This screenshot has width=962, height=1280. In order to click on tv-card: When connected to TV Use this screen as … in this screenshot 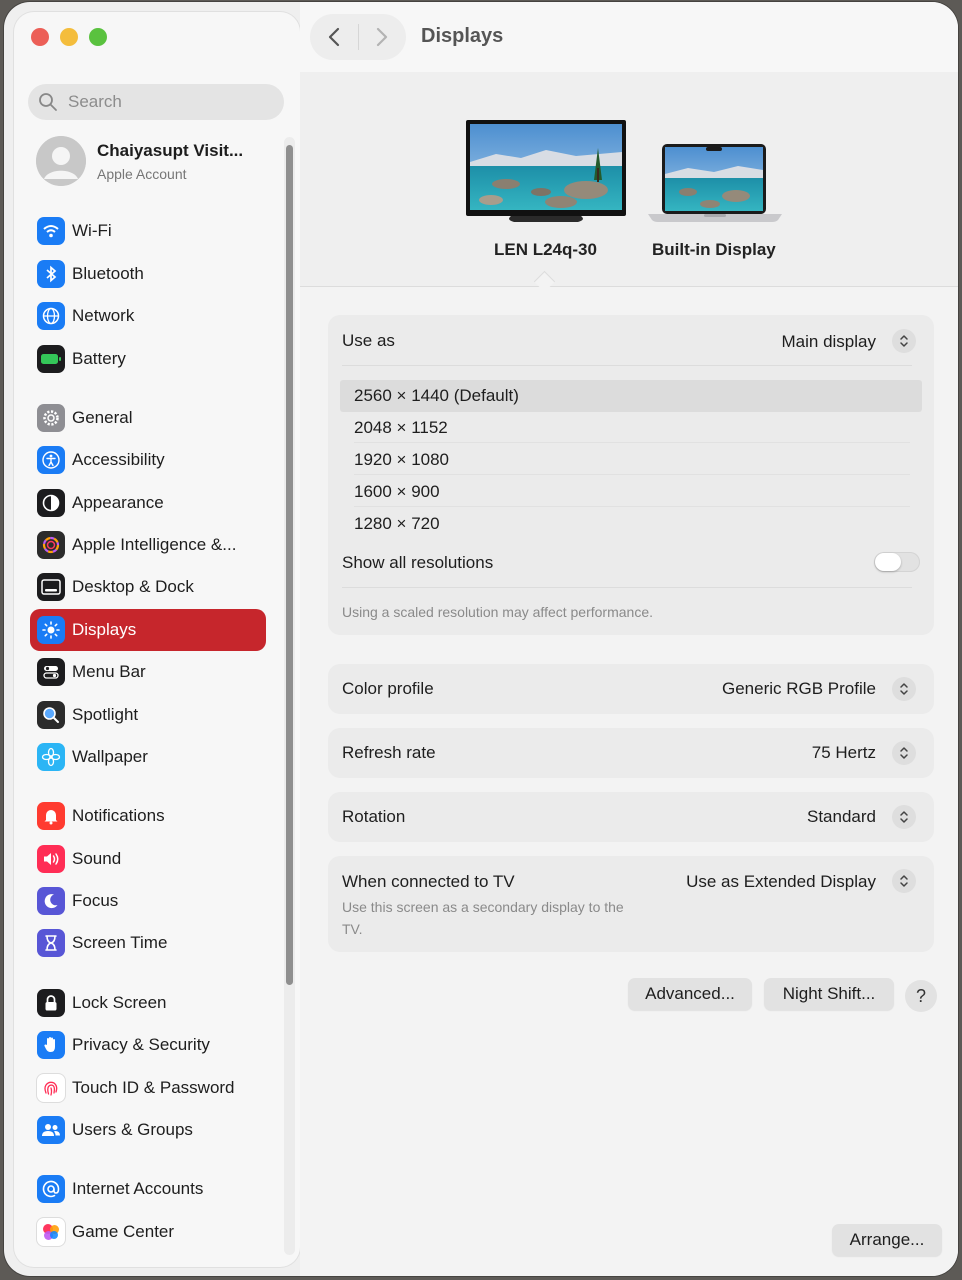, I will do `click(631, 904)`.